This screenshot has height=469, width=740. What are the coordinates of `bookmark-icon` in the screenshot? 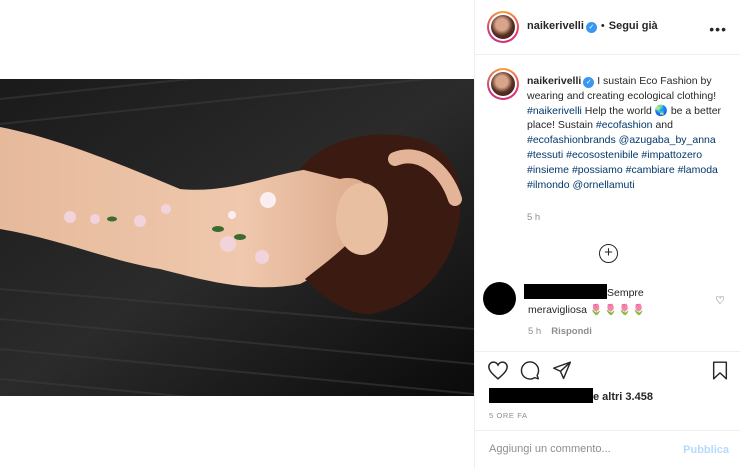 It's located at (720, 370).